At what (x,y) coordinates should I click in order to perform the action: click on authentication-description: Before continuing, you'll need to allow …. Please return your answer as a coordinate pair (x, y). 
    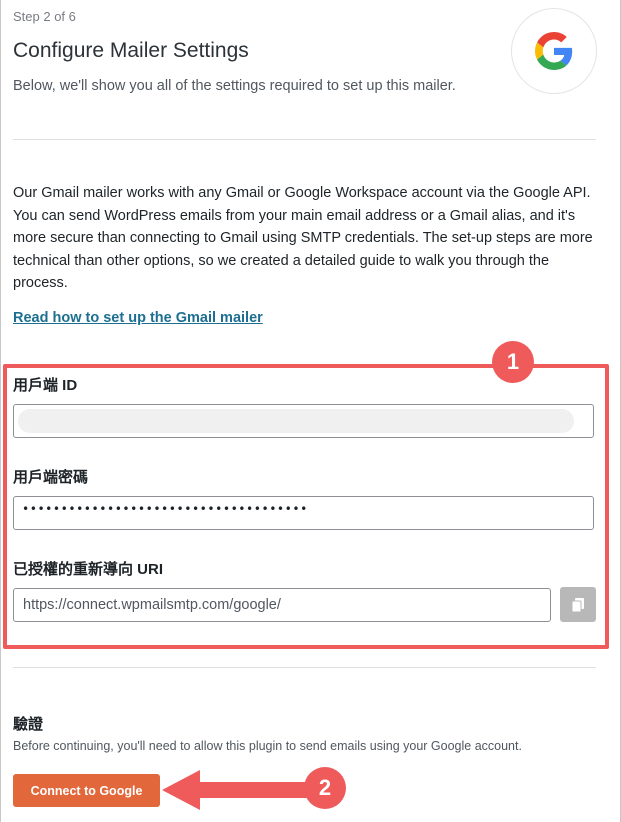
    Looking at the image, I should click on (267, 746).